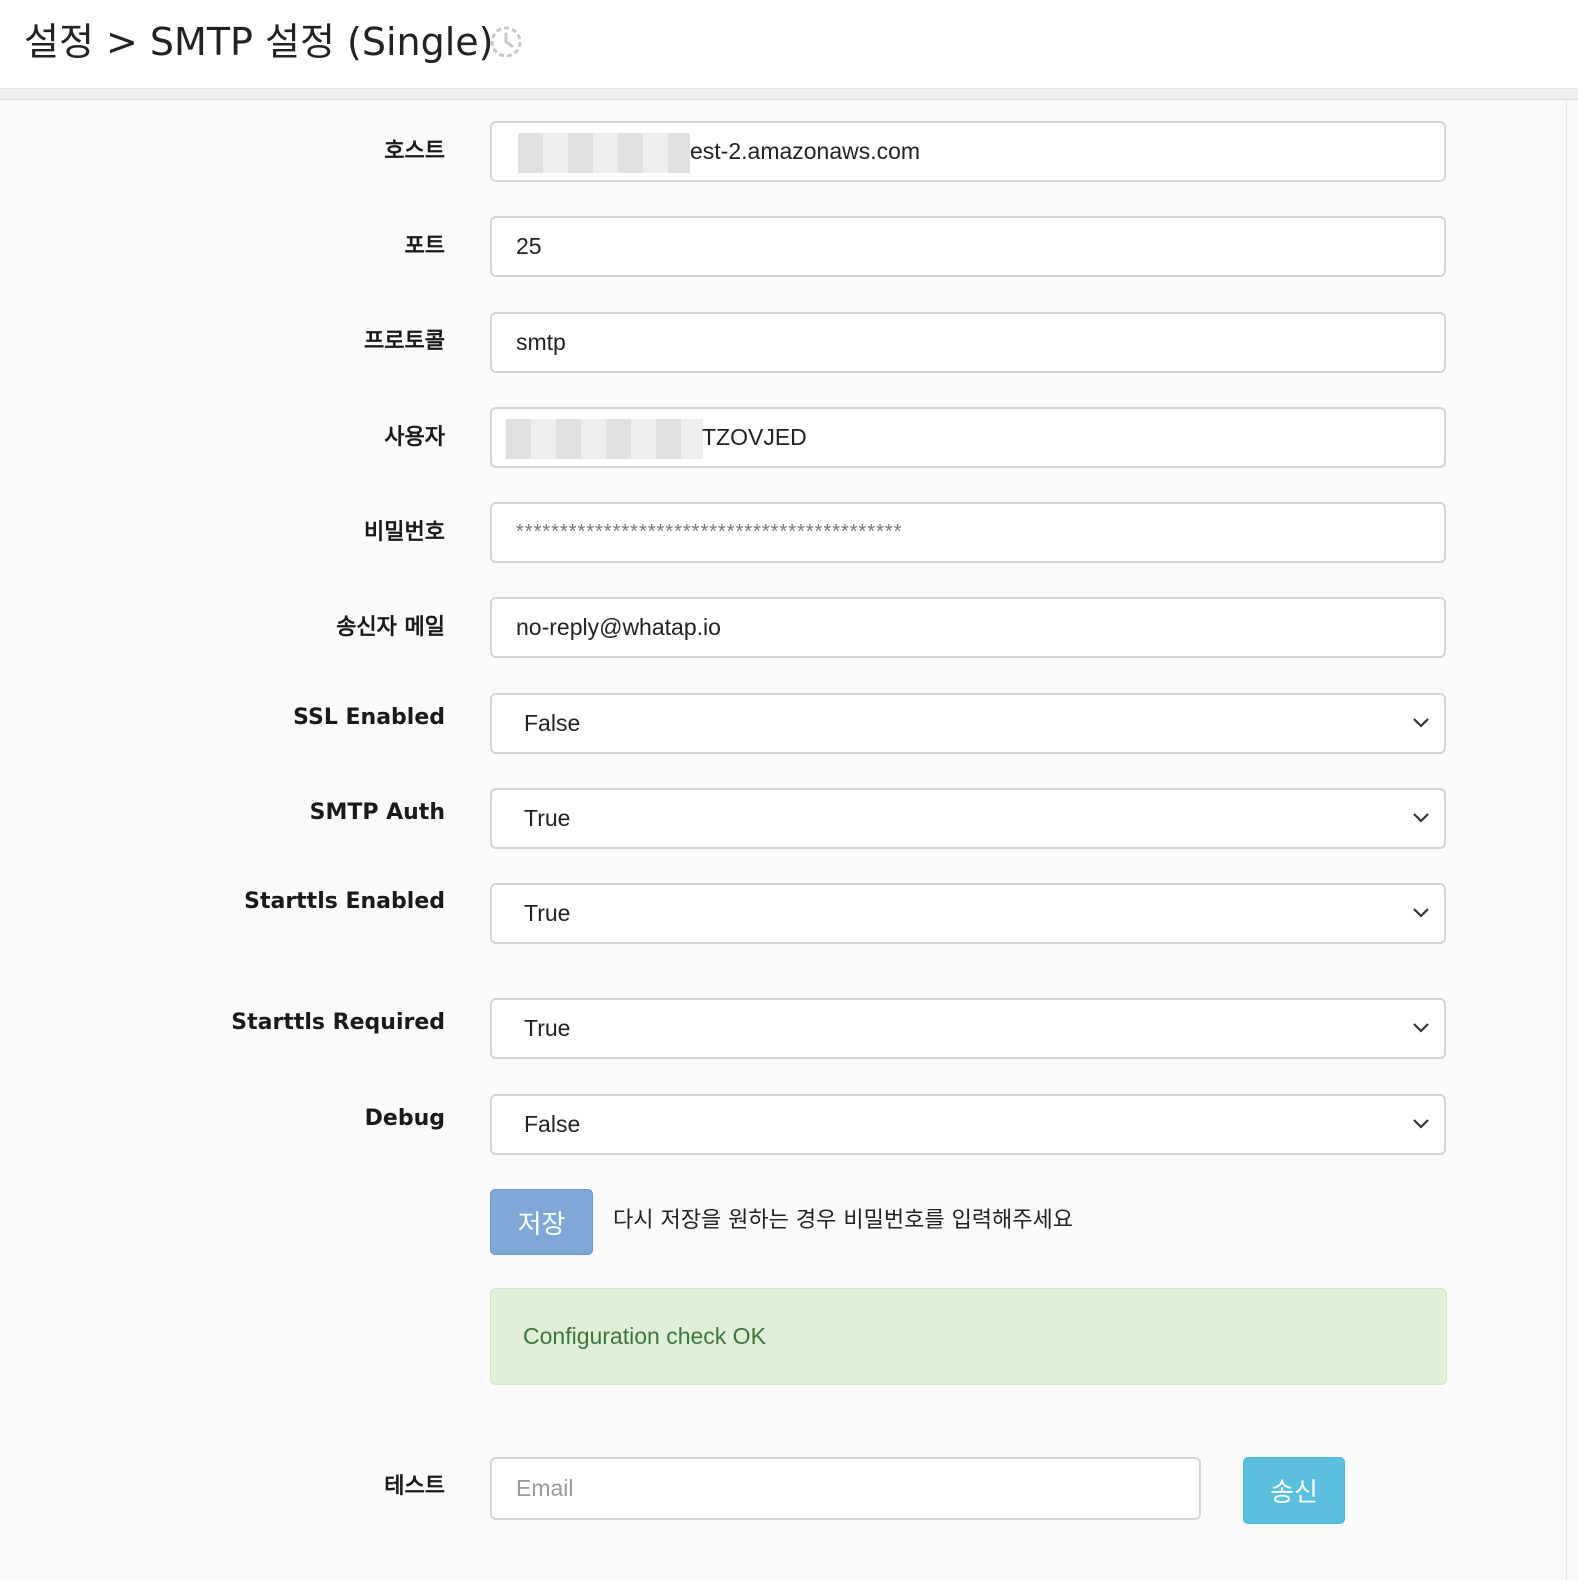 The width and height of the screenshot is (1578, 1580). Describe the element at coordinates (338, 1022) in the screenshot. I see `starttls-required-label: Starttls Required` at that location.